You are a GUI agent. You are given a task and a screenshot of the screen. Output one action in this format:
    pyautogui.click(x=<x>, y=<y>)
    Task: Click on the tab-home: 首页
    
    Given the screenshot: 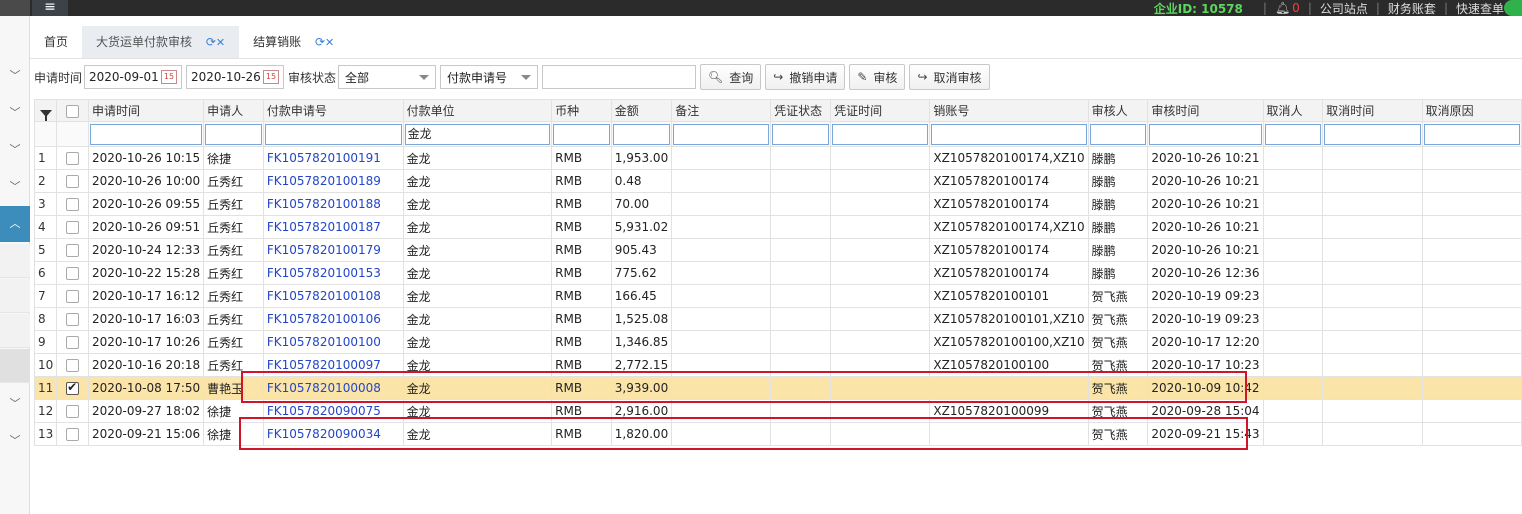 What is the action you would take?
    pyautogui.click(x=56, y=42)
    